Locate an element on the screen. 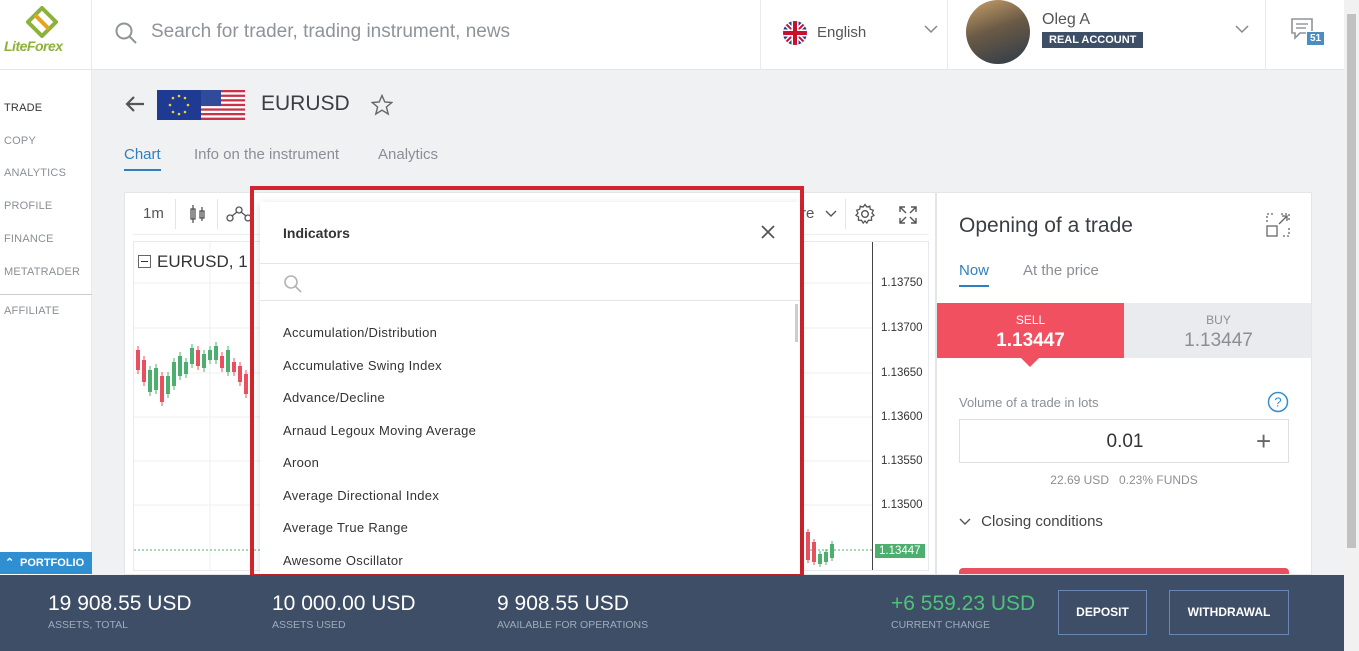 The image size is (1359, 651). withdrawal-button: WITHDRAWAL is located at coordinates (1229, 612).